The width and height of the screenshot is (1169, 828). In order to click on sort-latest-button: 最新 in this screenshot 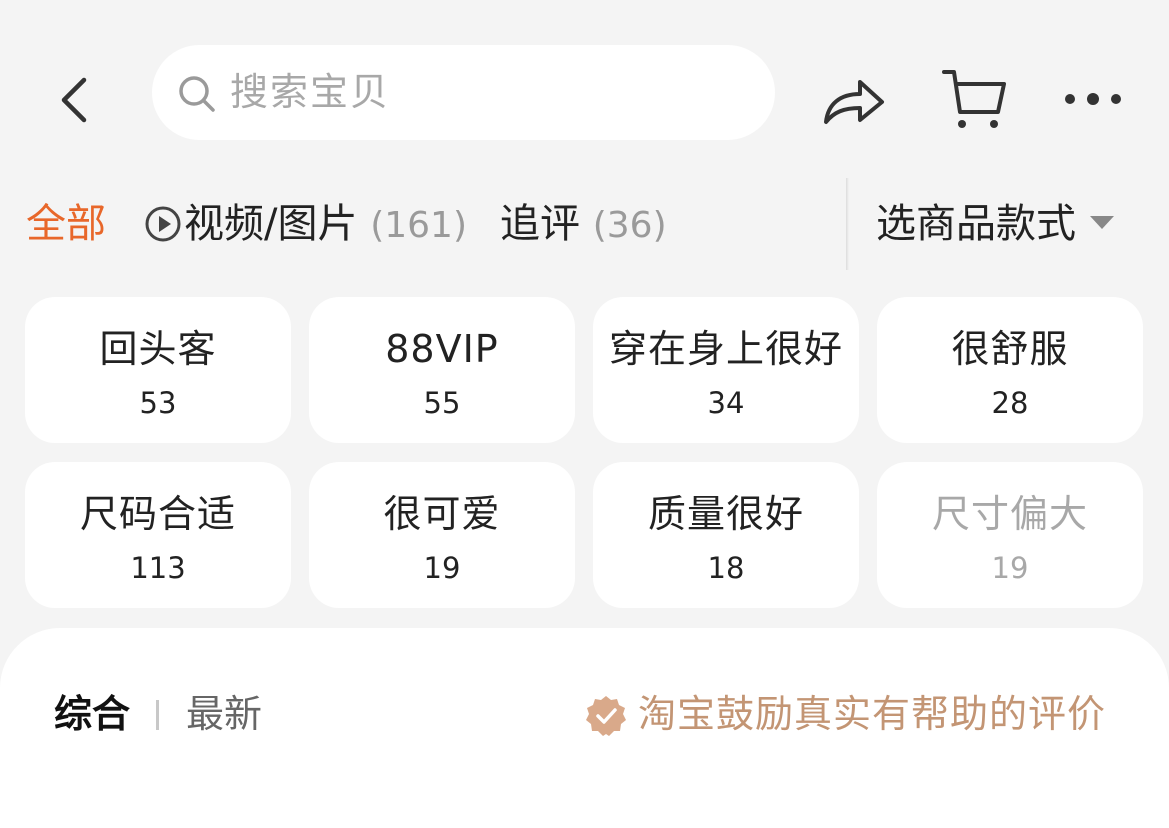, I will do `click(224, 714)`.